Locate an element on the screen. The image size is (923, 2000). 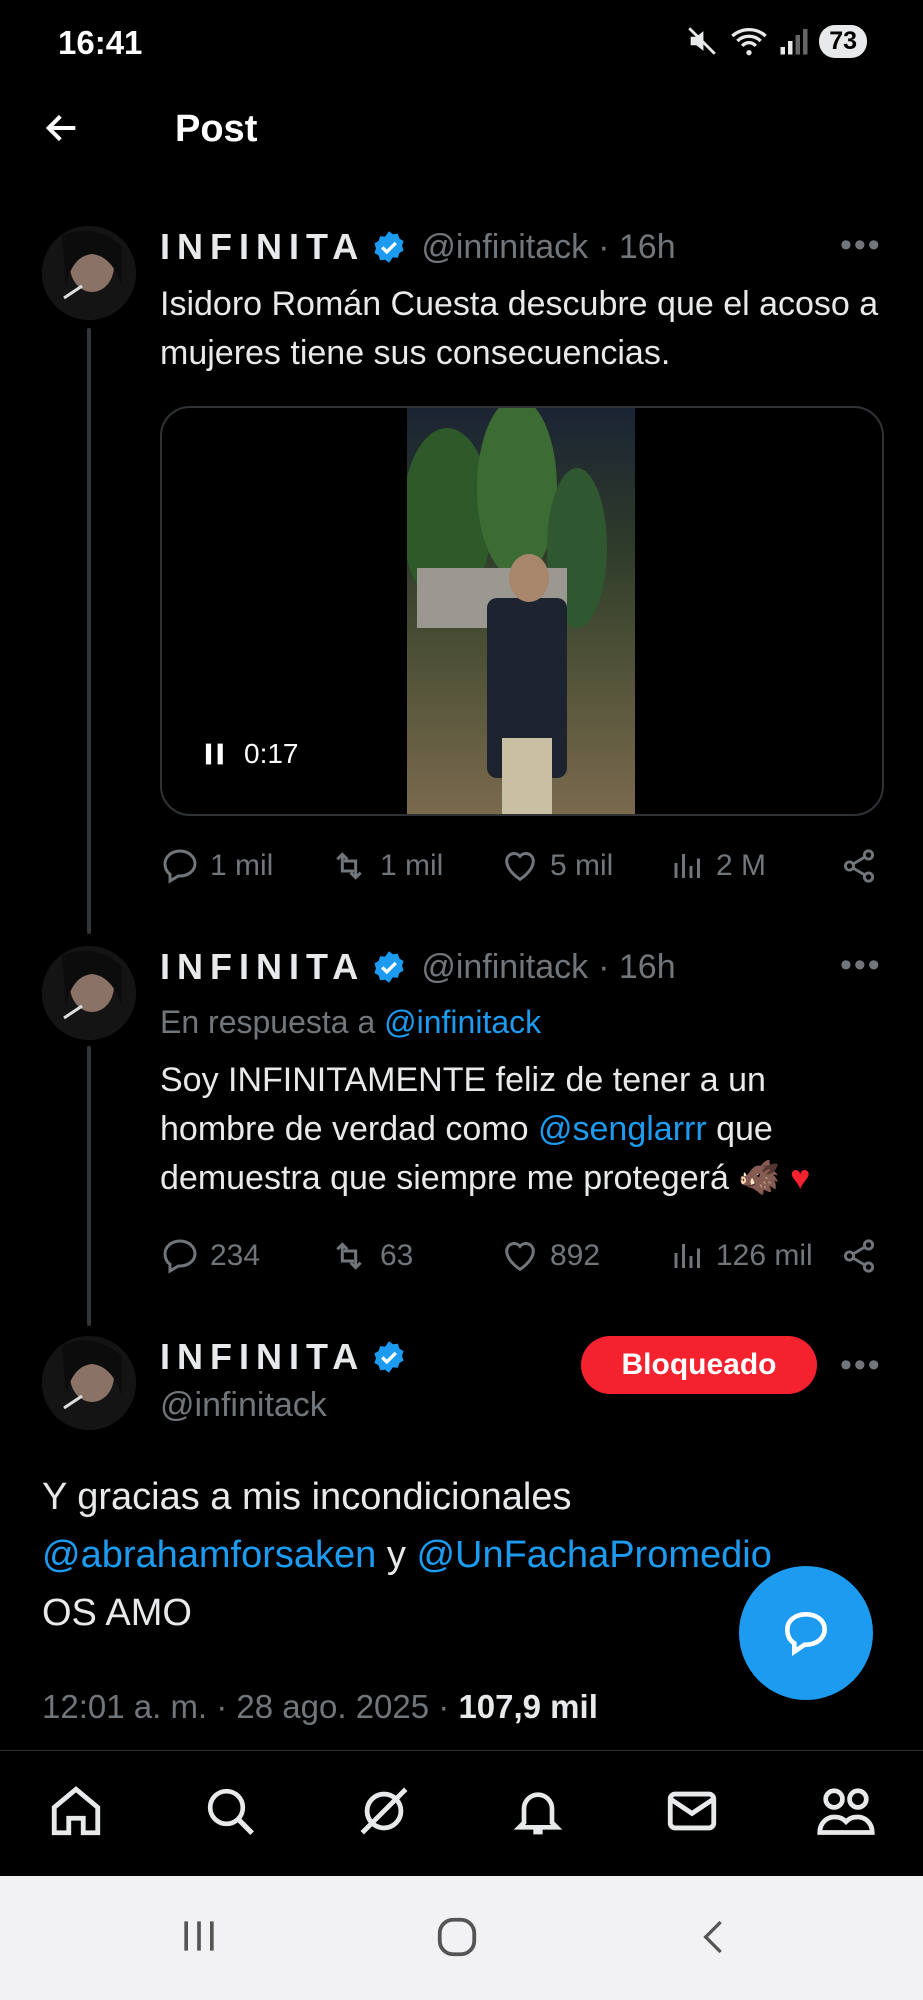
share-icon is located at coordinates (859, 1256).